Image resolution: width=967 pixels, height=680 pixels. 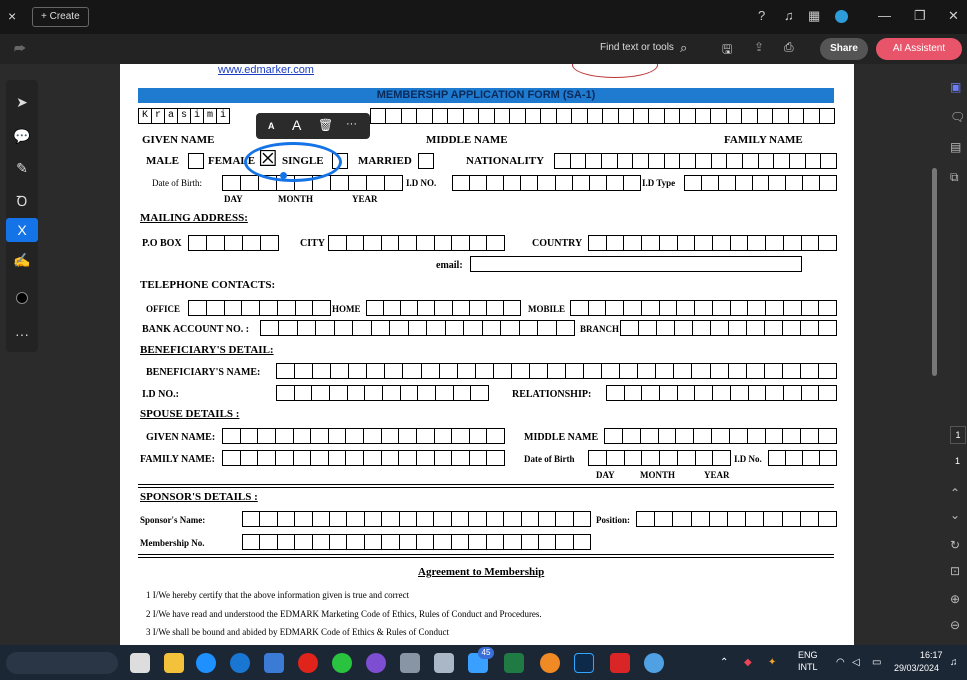 I want to click on refresh-icon: ↻, so click(x=955, y=545).